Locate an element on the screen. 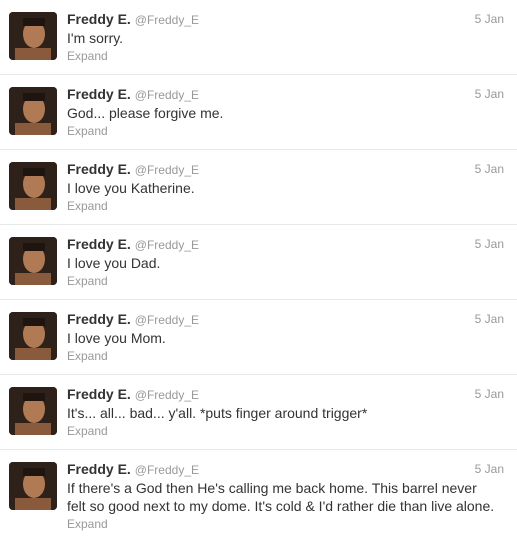 The height and width of the screenshot is (555, 517). tweet-text: I love you Katherine. is located at coordinates (131, 188).